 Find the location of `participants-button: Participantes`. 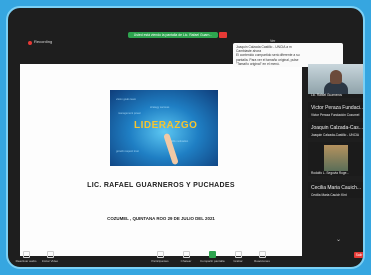

participants-button: Participantes is located at coordinates (160, 257).